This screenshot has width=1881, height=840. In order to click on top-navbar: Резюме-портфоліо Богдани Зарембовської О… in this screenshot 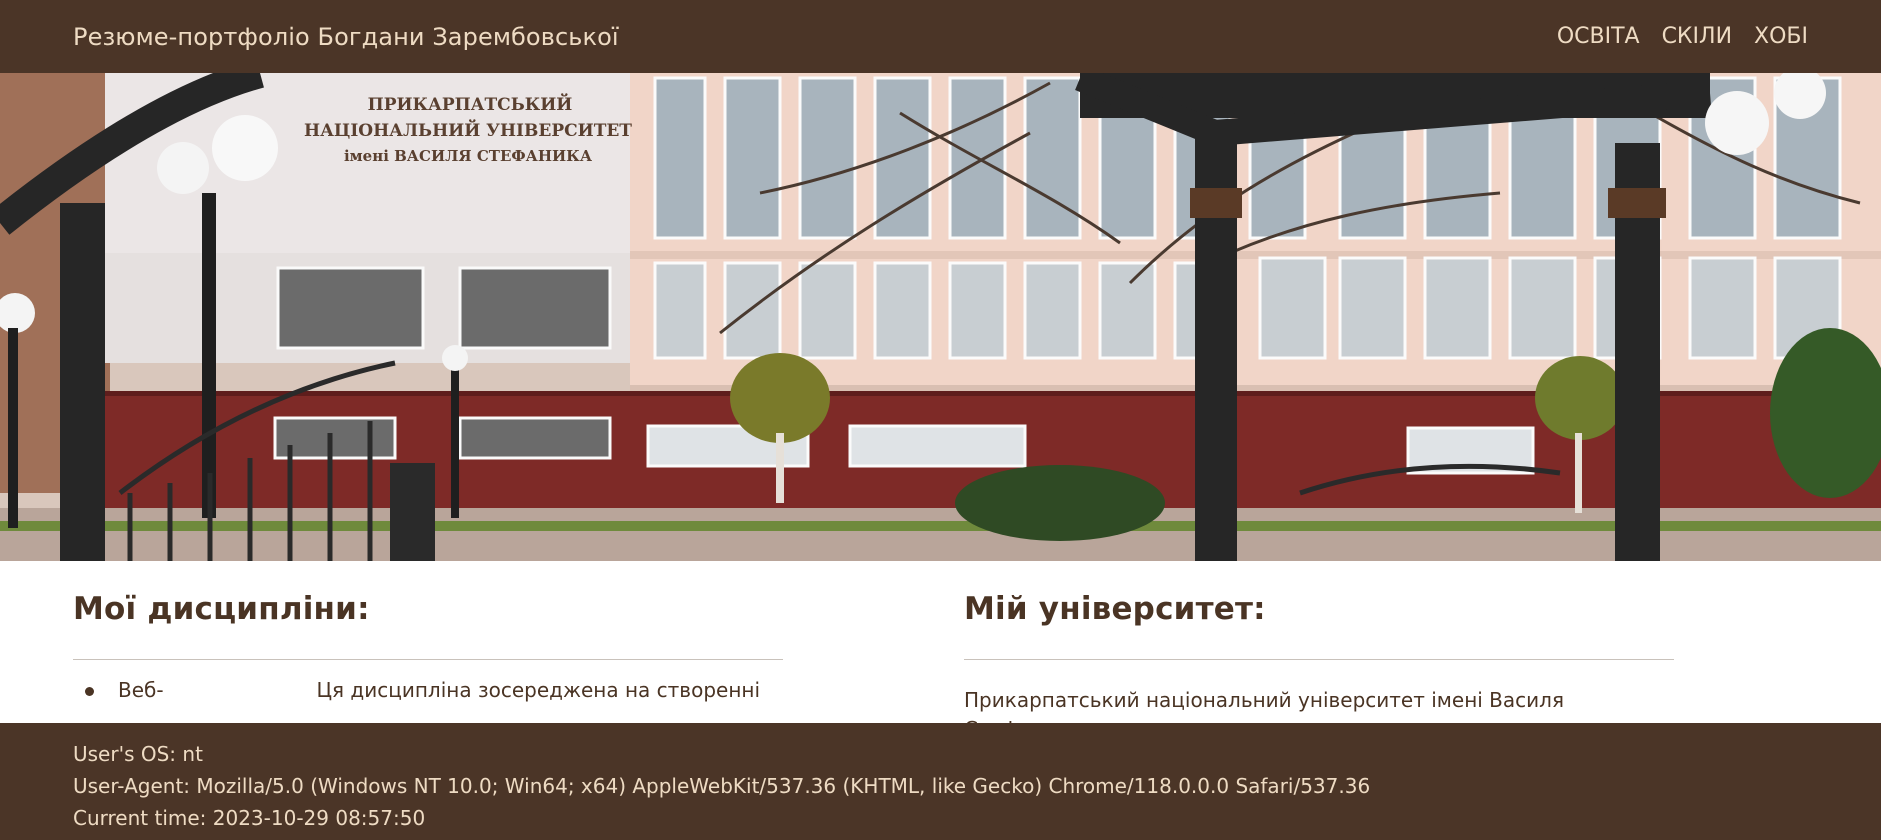, I will do `click(940, 36)`.